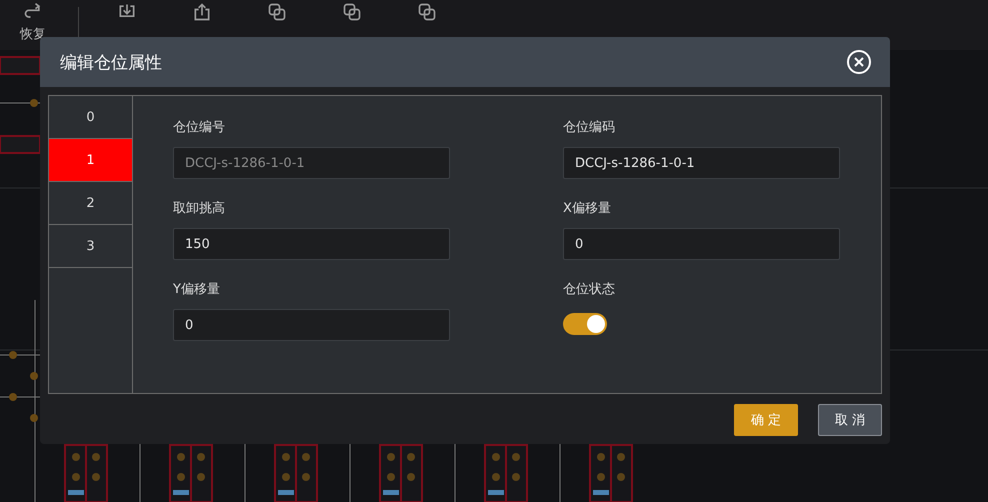 The width and height of the screenshot is (988, 502). What do you see at coordinates (311, 244) in the screenshot?
I see `input-field: 150` at bounding box center [311, 244].